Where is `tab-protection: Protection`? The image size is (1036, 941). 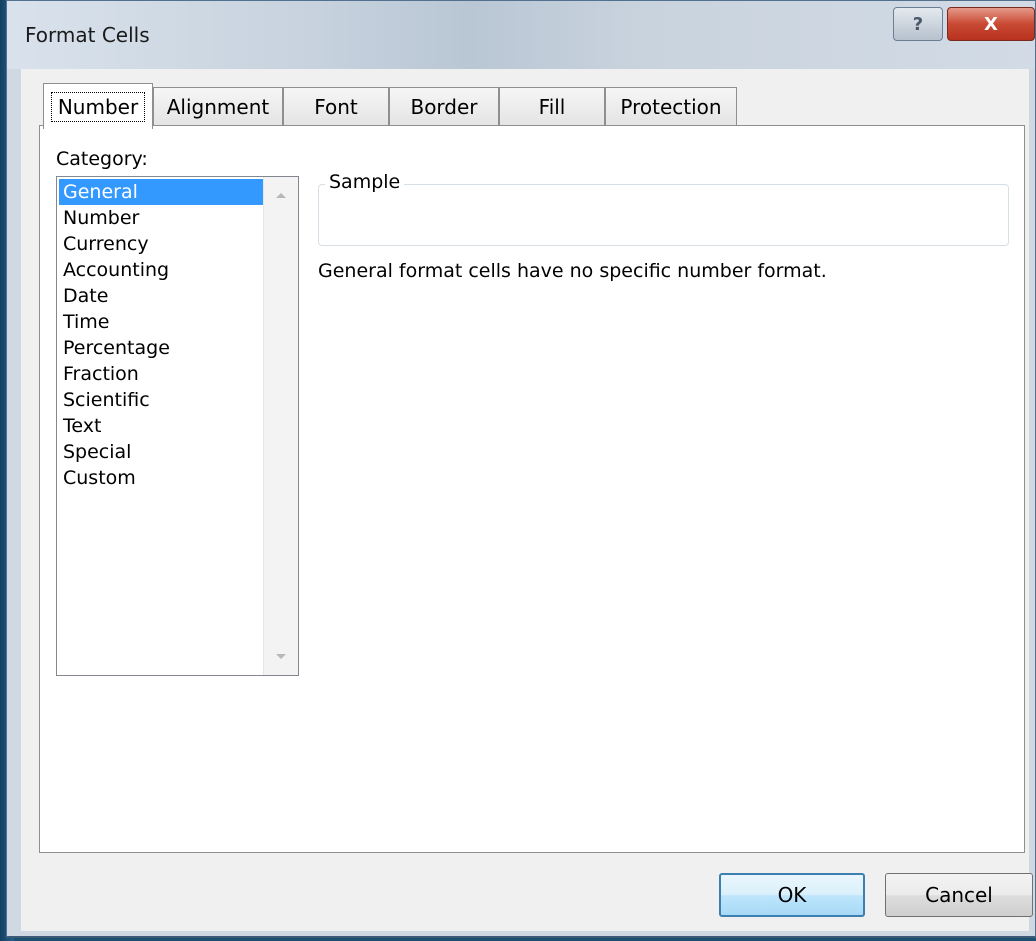 tab-protection: Protection is located at coordinates (671, 106).